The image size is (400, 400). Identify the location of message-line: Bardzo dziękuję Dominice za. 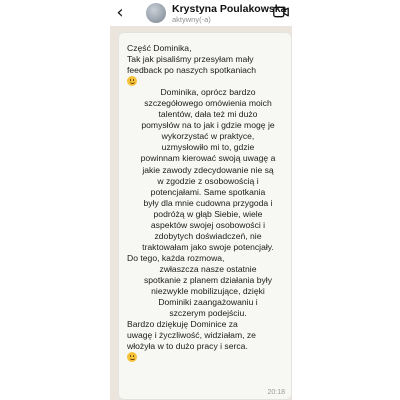
(182, 324).